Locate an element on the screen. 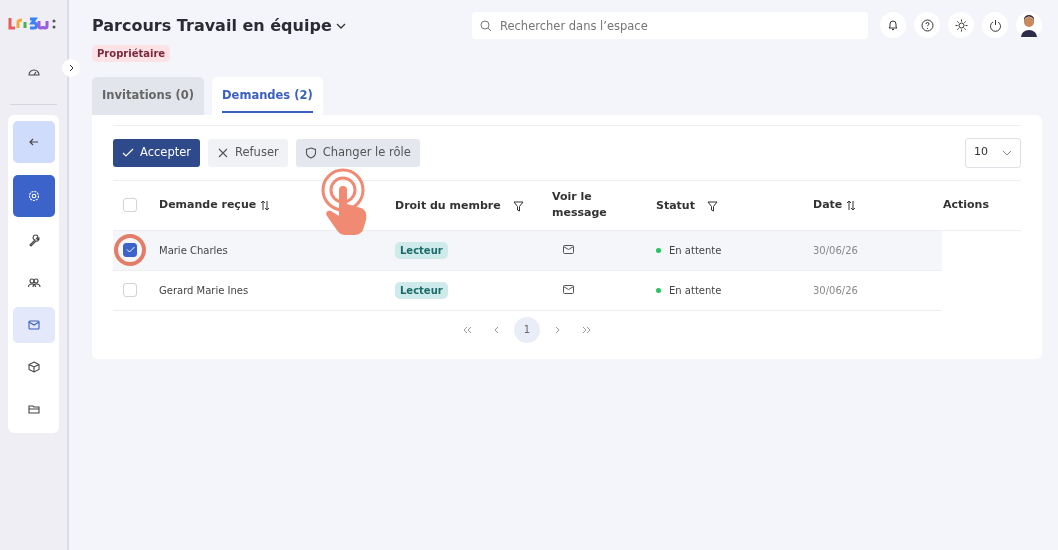  refuse-button: Refuser is located at coordinates (248, 152).